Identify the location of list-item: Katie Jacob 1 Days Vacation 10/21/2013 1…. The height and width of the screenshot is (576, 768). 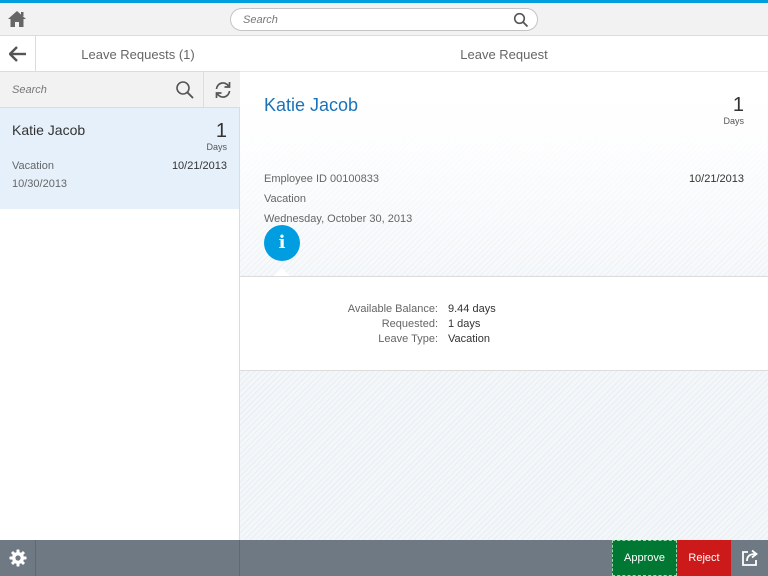
(119, 158).